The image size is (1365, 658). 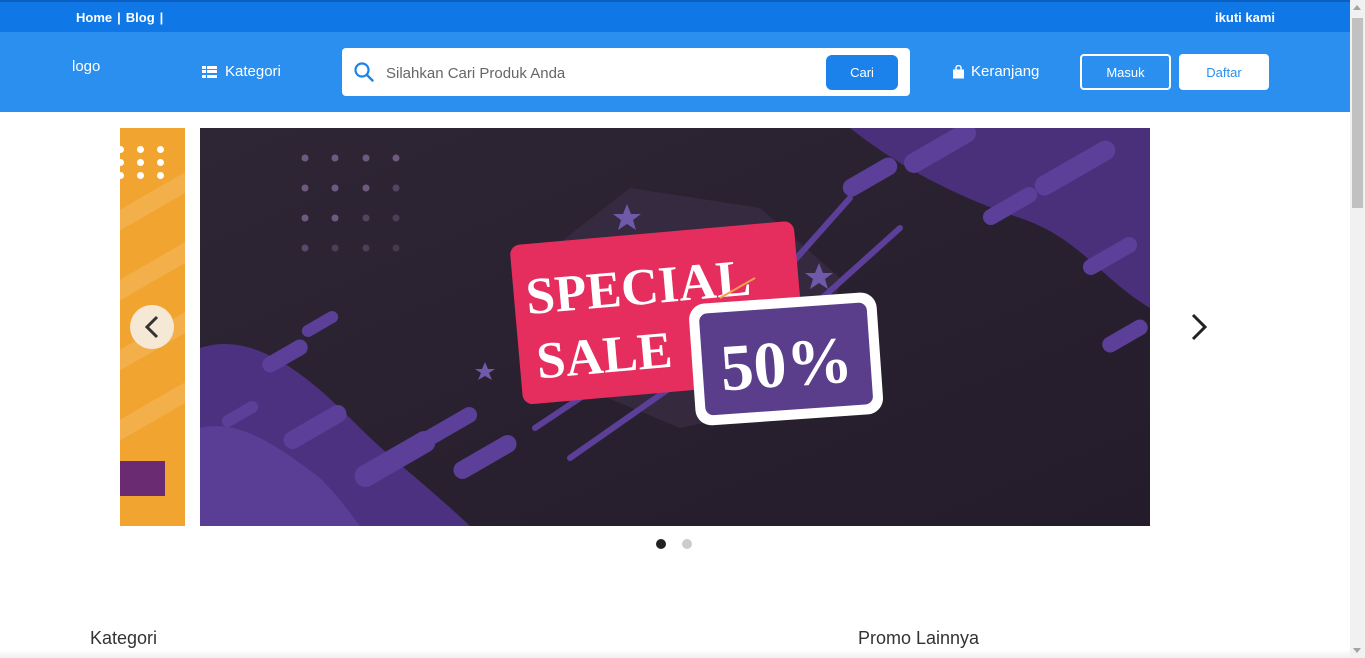 I want to click on carousel-indicators, so click(x=674, y=544).